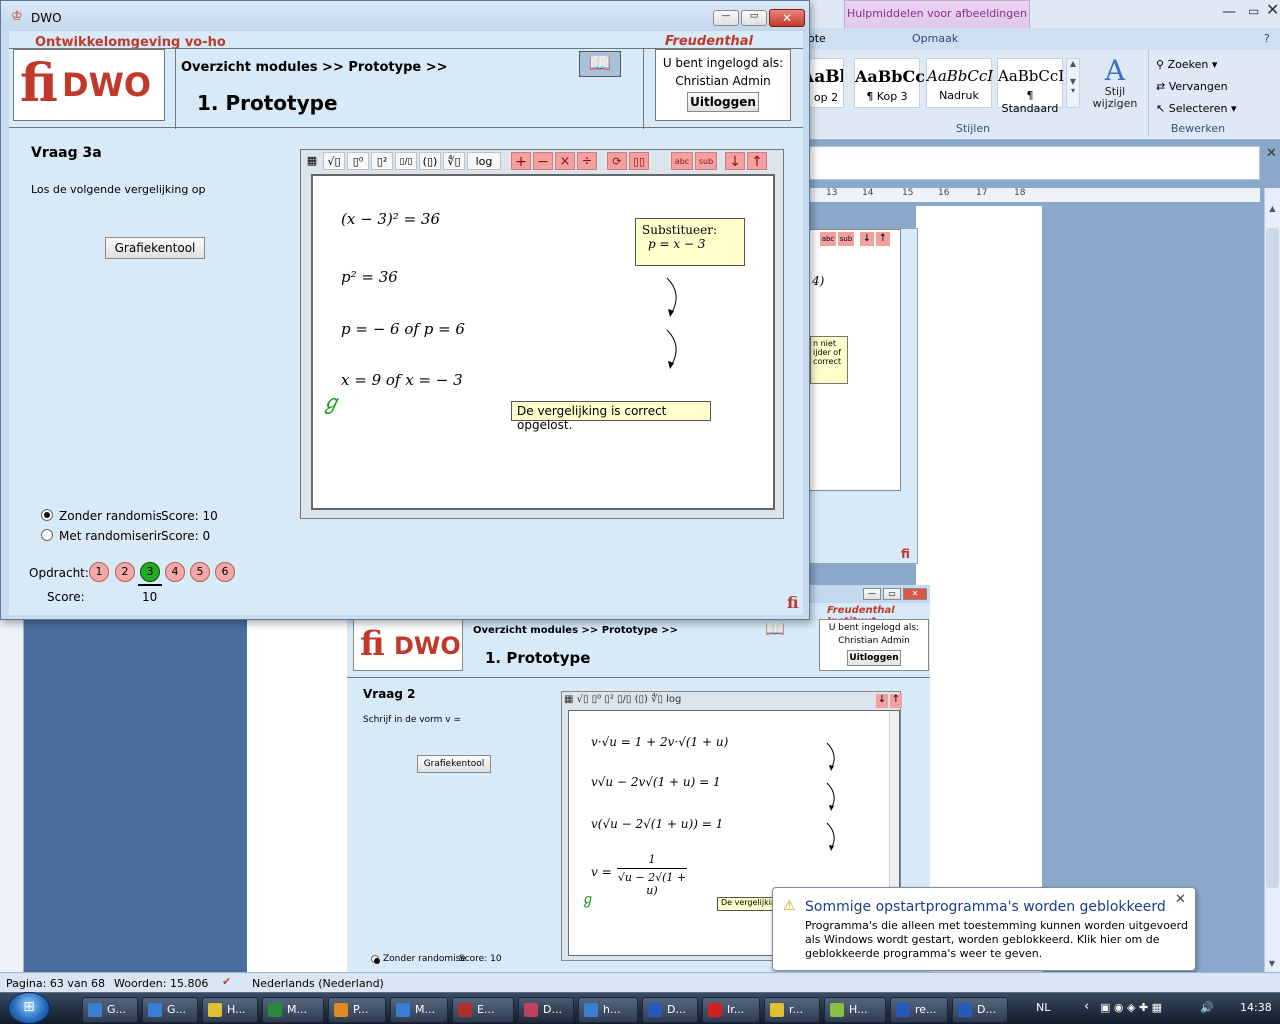  I want to click on vertical-ruler, so click(12, 796).